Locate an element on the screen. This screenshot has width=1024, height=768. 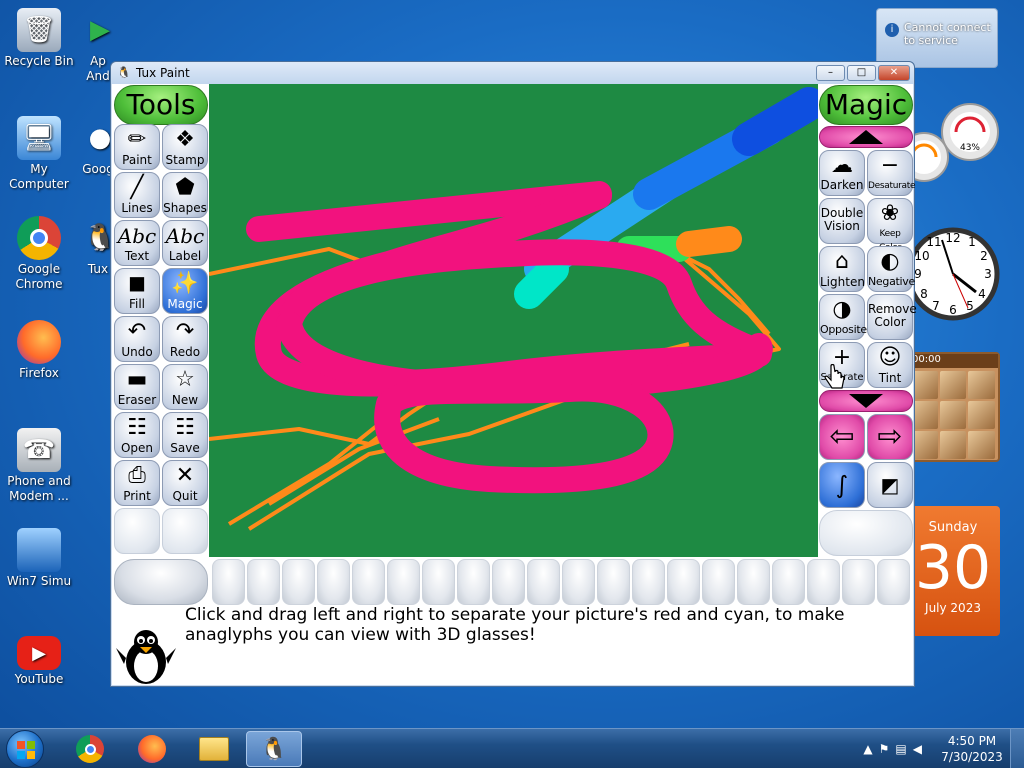
current-color-swatch is located at coordinates (161, 582).